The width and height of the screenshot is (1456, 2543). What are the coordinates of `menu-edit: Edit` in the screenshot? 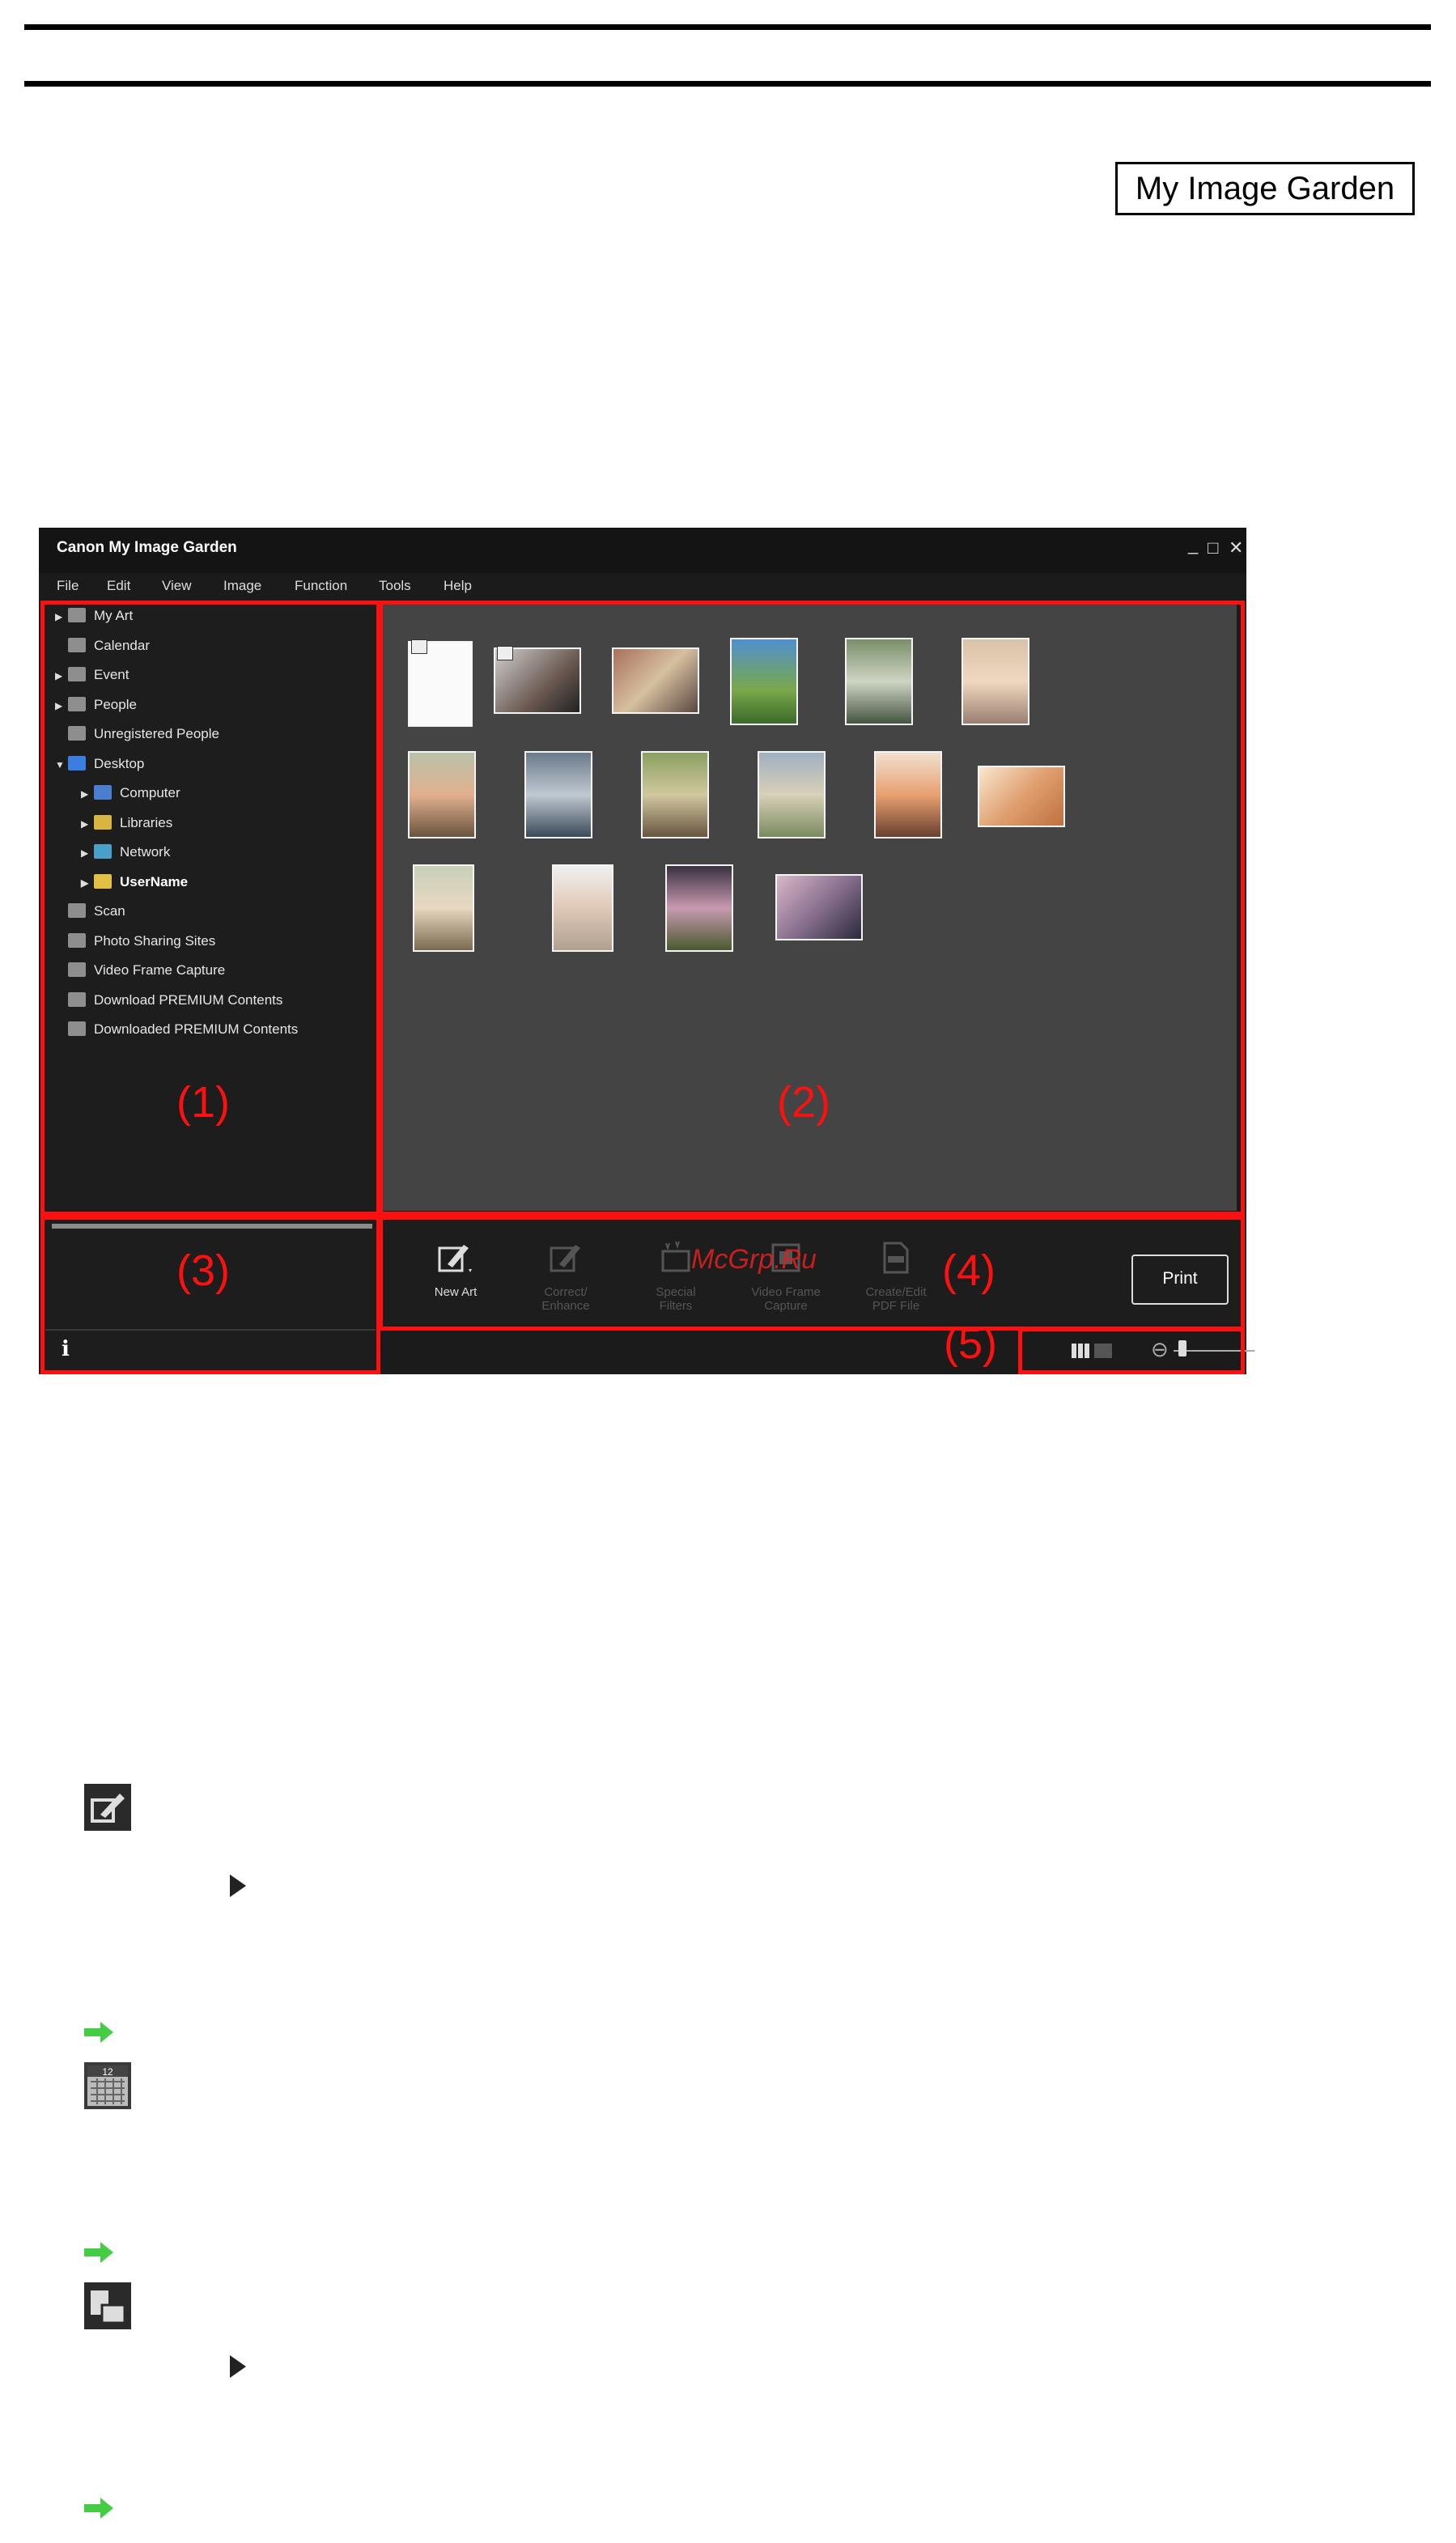 It's located at (118, 586).